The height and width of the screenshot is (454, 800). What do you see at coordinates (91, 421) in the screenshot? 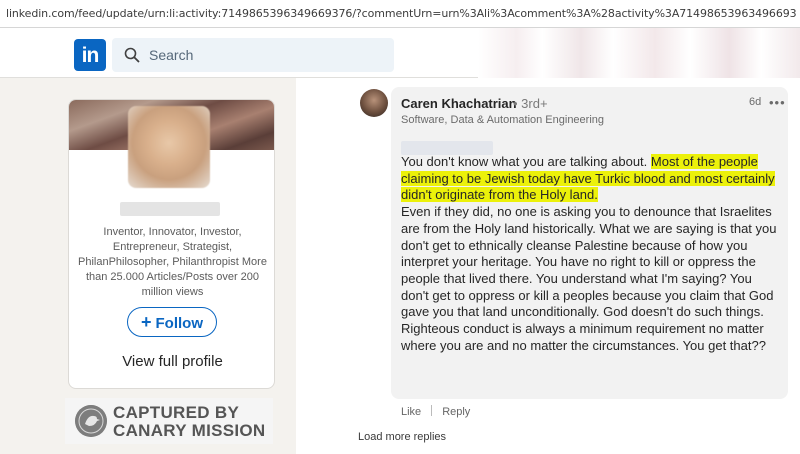
I see `canary-bird-icon` at bounding box center [91, 421].